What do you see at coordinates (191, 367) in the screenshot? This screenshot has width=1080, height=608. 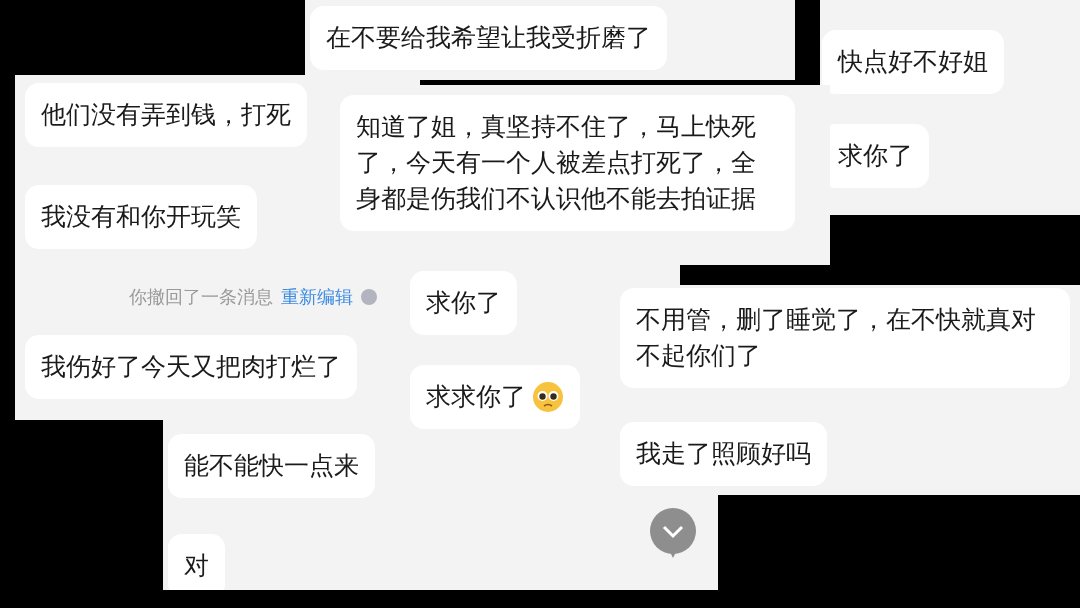 I see `message-text: 我伤好了今天又把肉打烂了` at bounding box center [191, 367].